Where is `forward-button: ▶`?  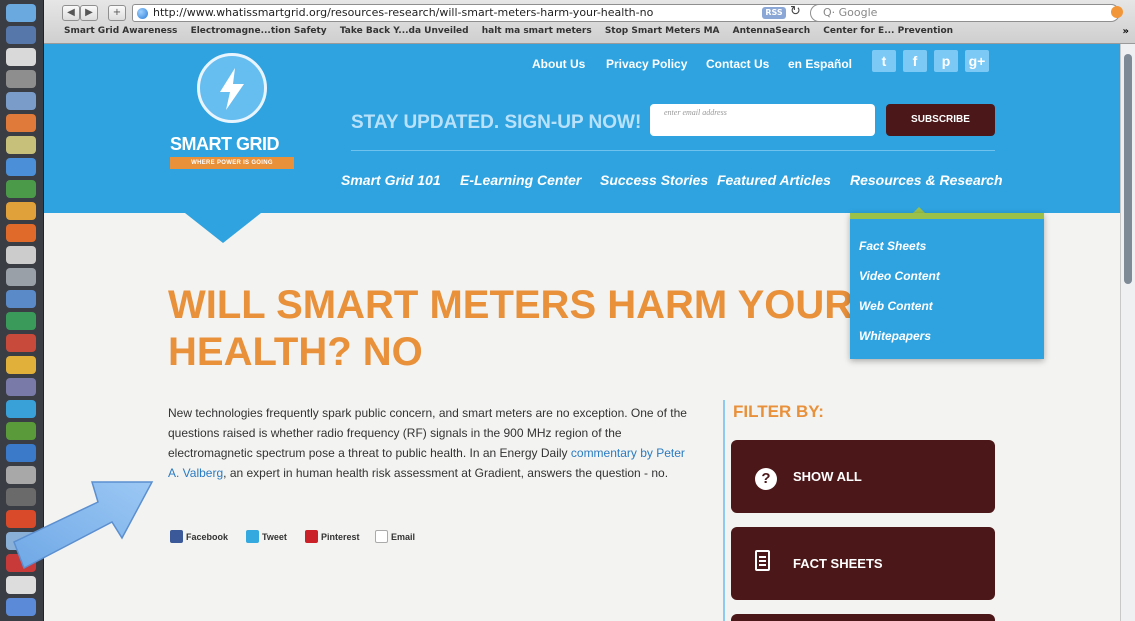
forward-button: ▶ is located at coordinates (89, 13).